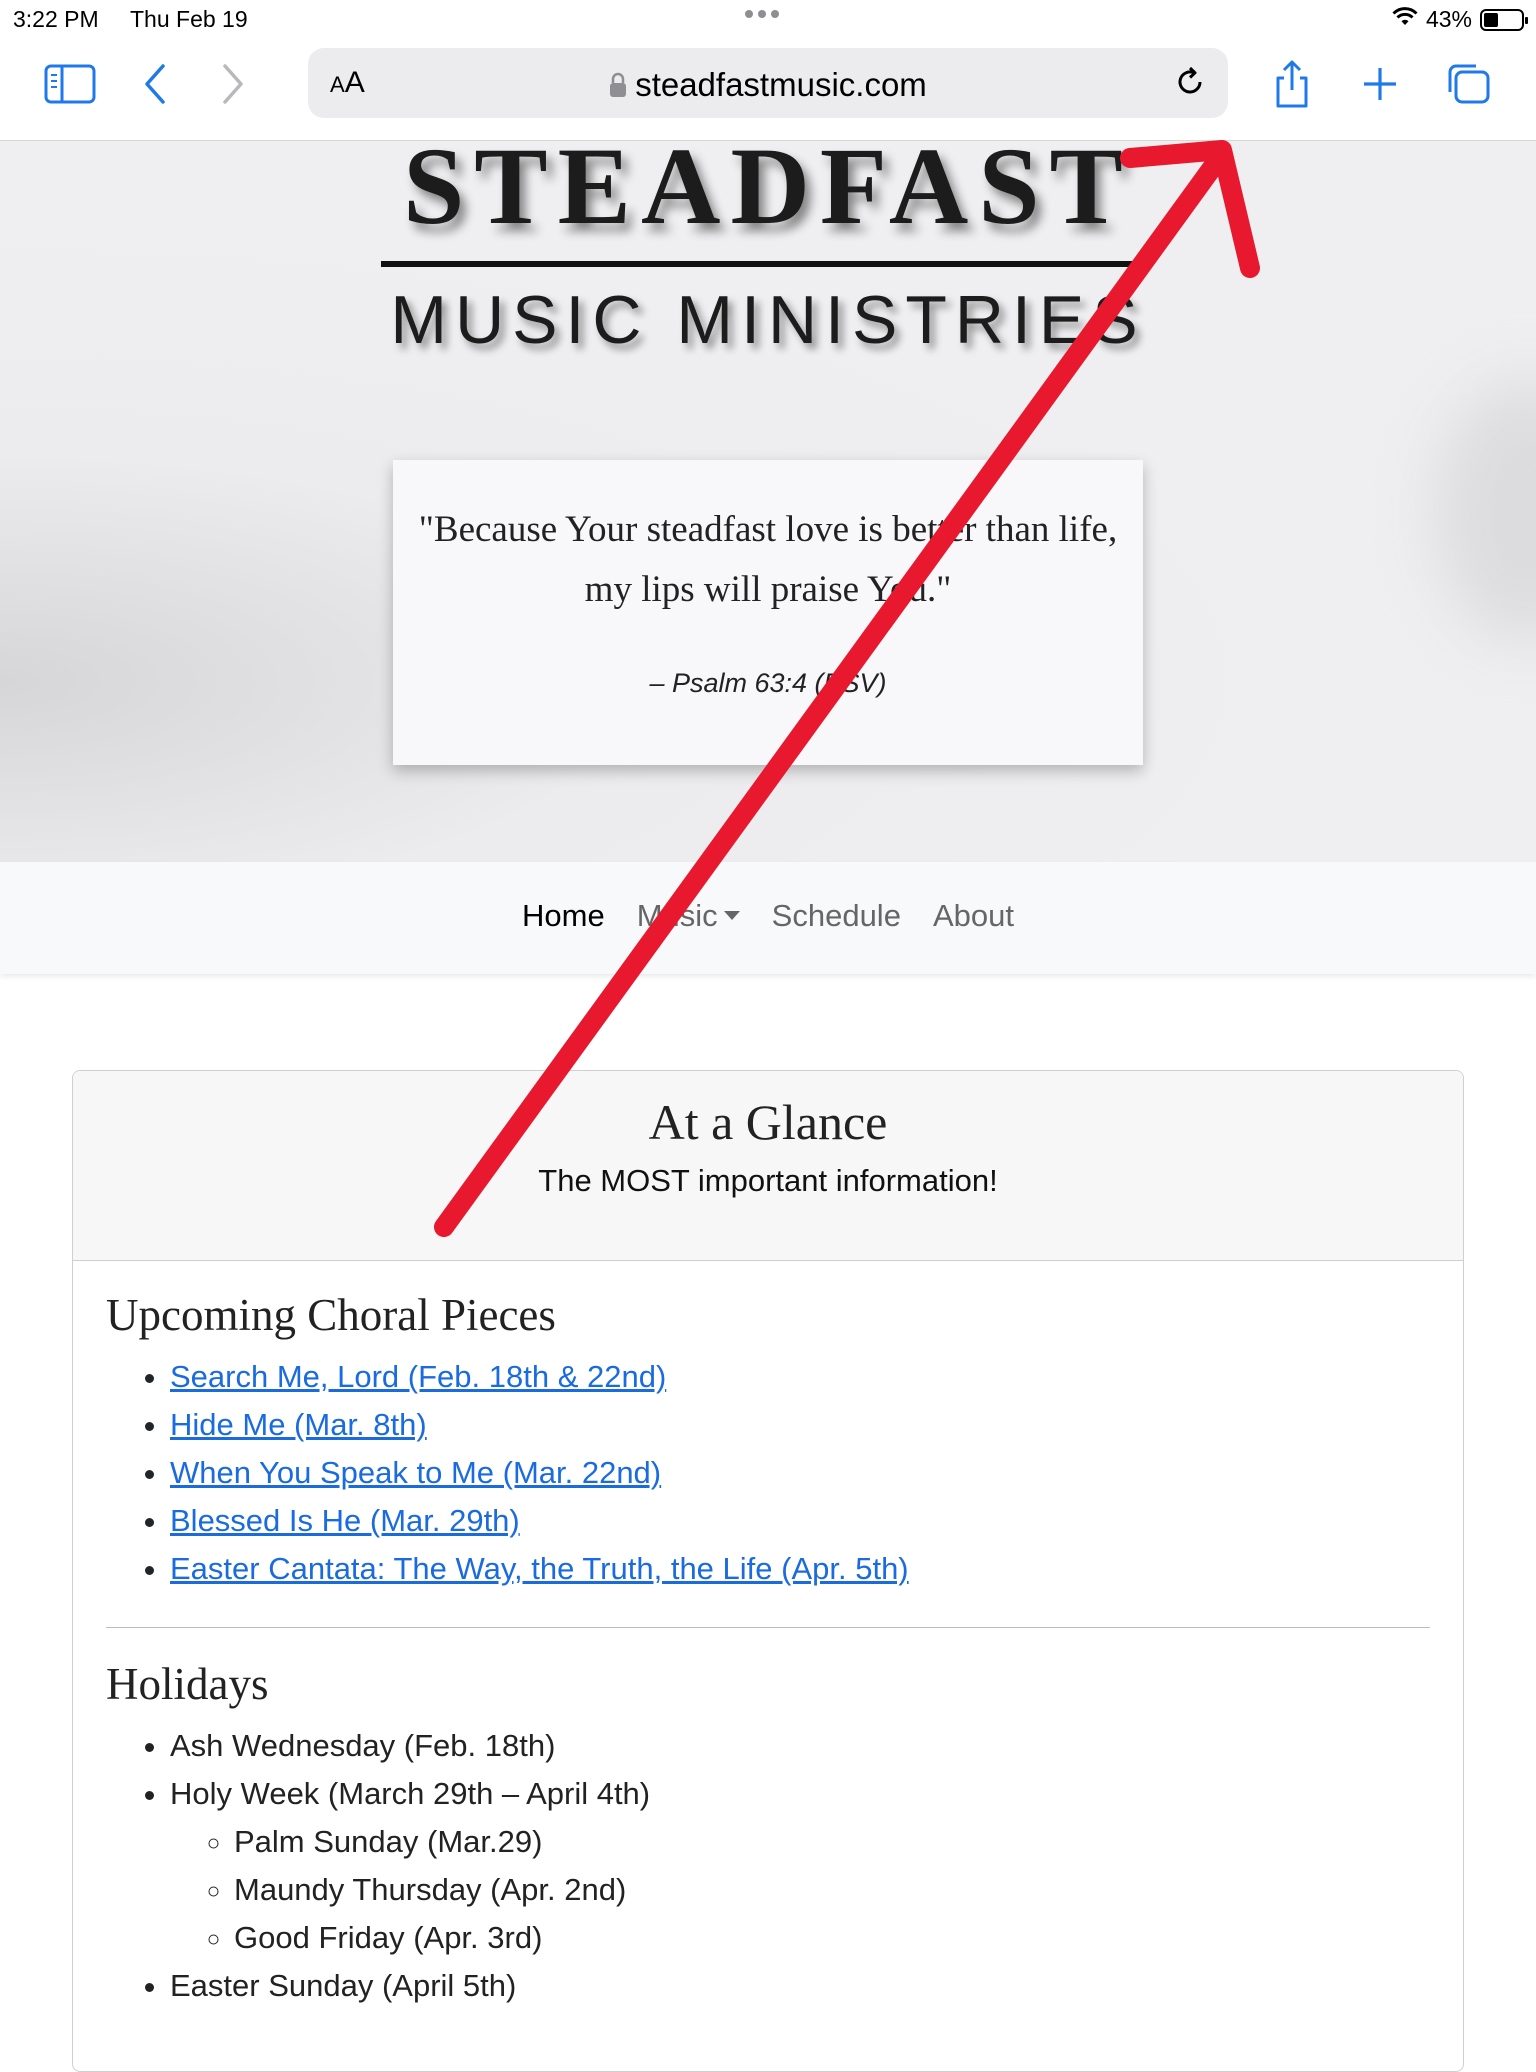  What do you see at coordinates (345, 1520) in the screenshot?
I see `choral-piece-link: Blessed Is He (Mar. 29th)` at bounding box center [345, 1520].